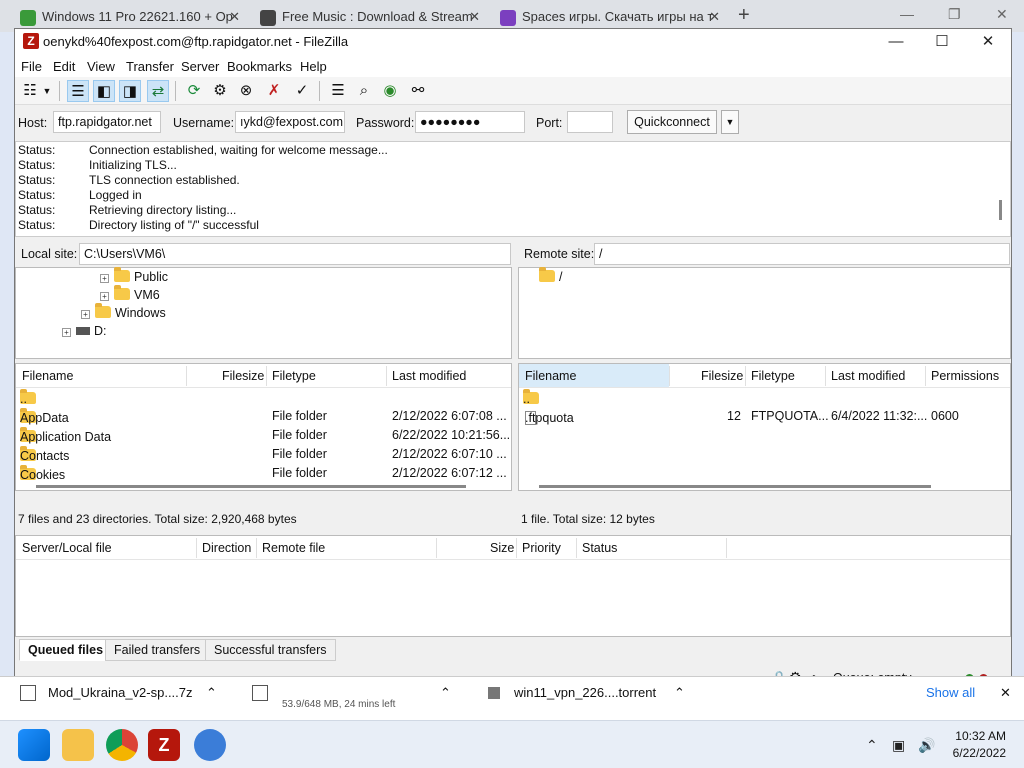 The image size is (1024, 768). Describe the element at coordinates (274, 91) in the screenshot. I see `disconnect-icon: ✗` at that location.